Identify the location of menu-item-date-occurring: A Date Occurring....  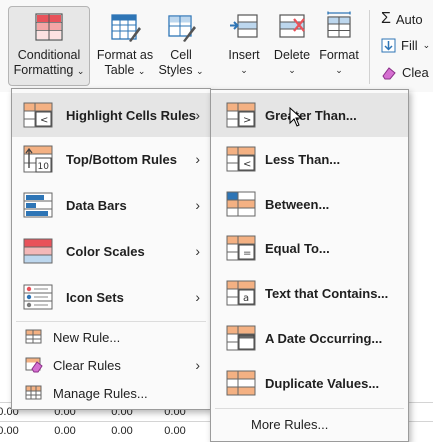
(309, 338).